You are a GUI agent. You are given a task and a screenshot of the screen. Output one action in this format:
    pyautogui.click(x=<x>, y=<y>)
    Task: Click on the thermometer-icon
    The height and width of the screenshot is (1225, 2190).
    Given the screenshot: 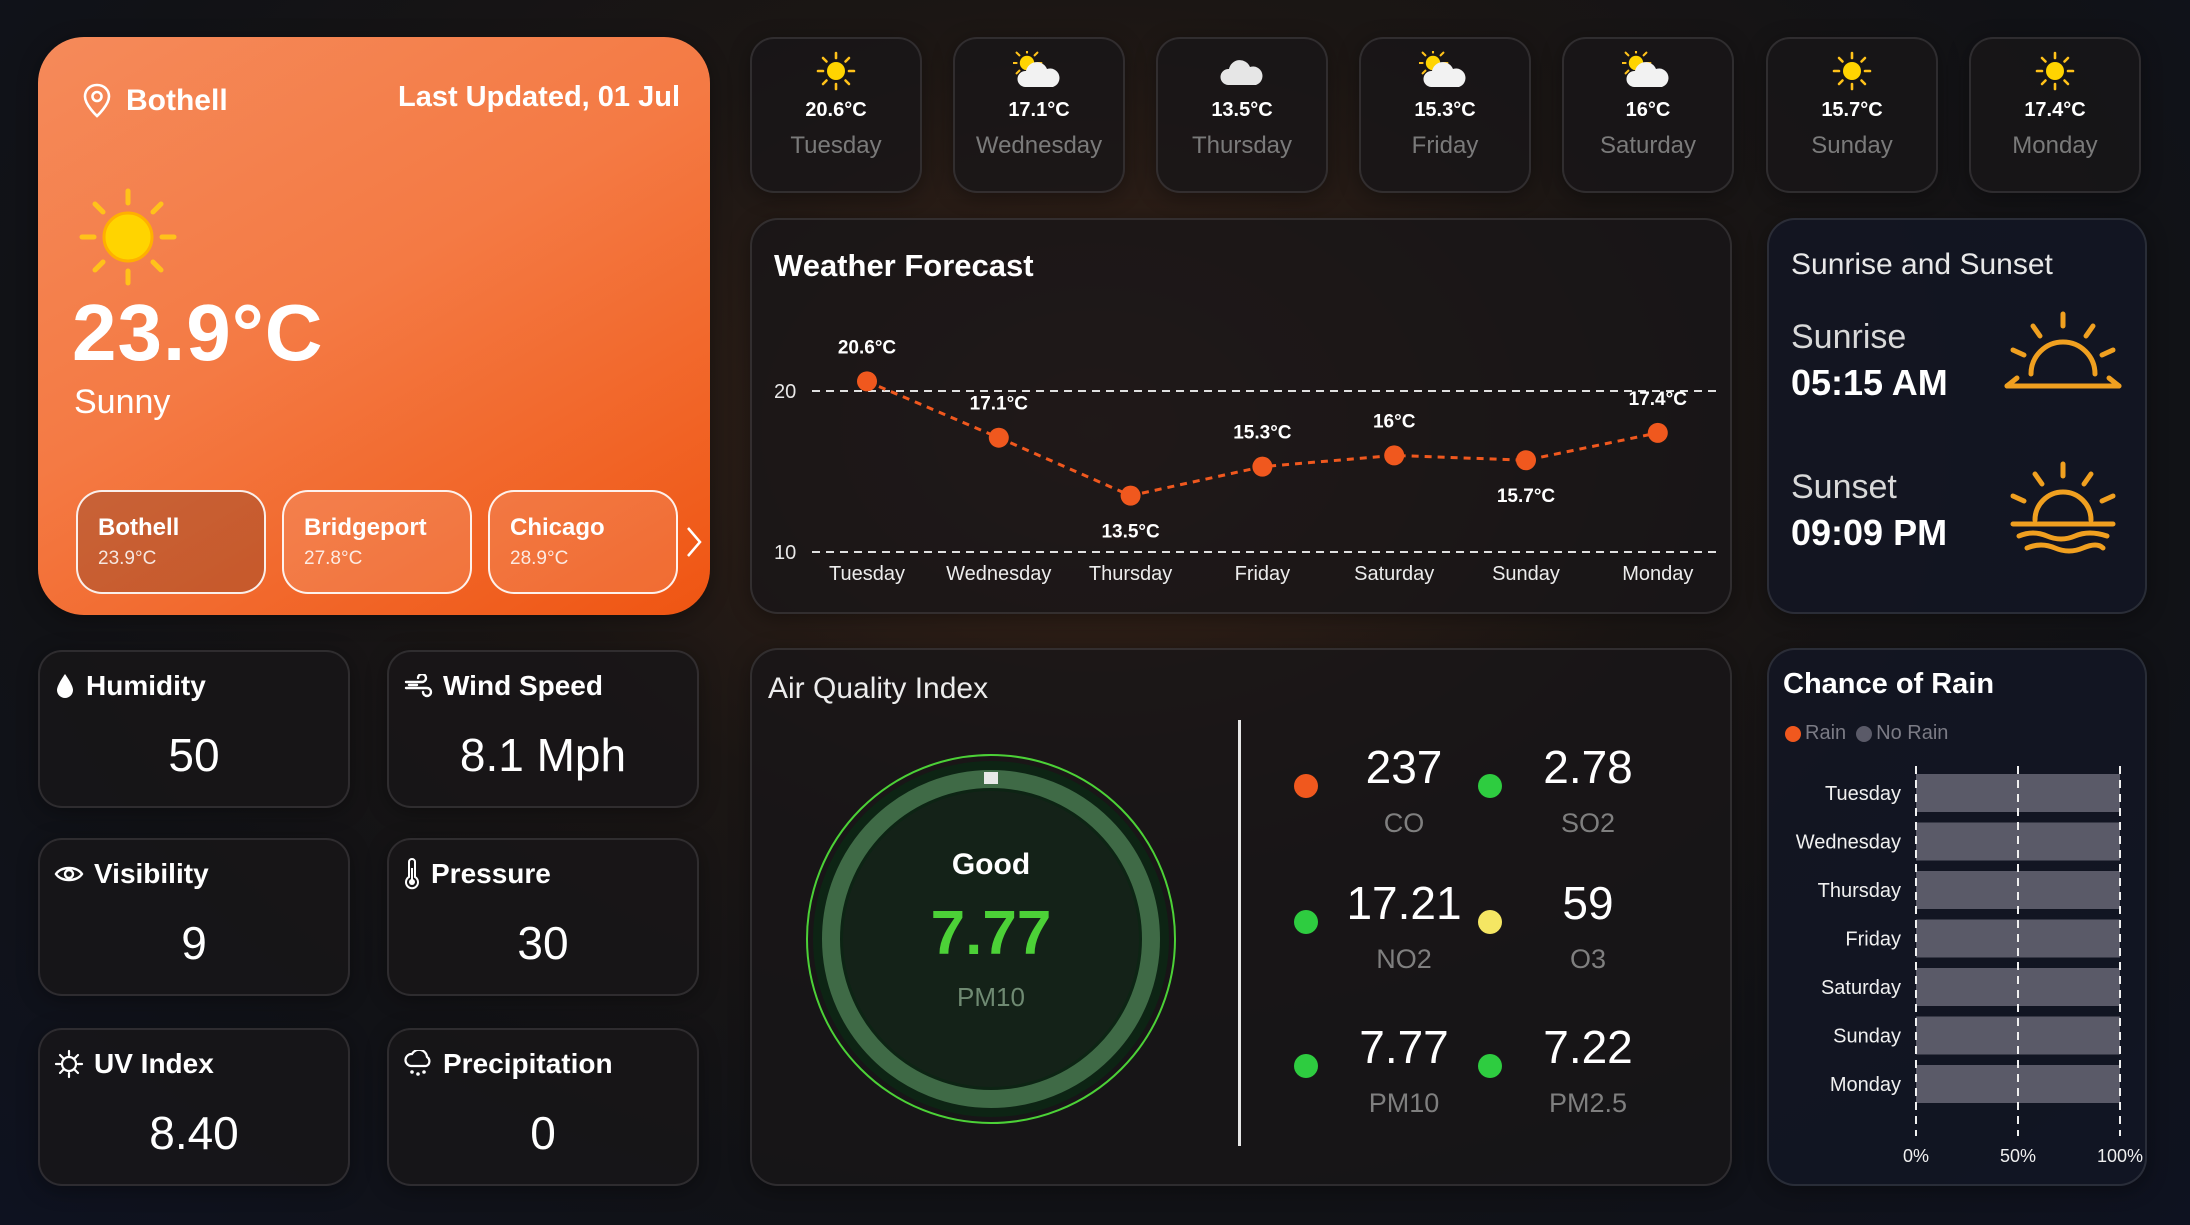 What is the action you would take?
    pyautogui.click(x=412, y=874)
    